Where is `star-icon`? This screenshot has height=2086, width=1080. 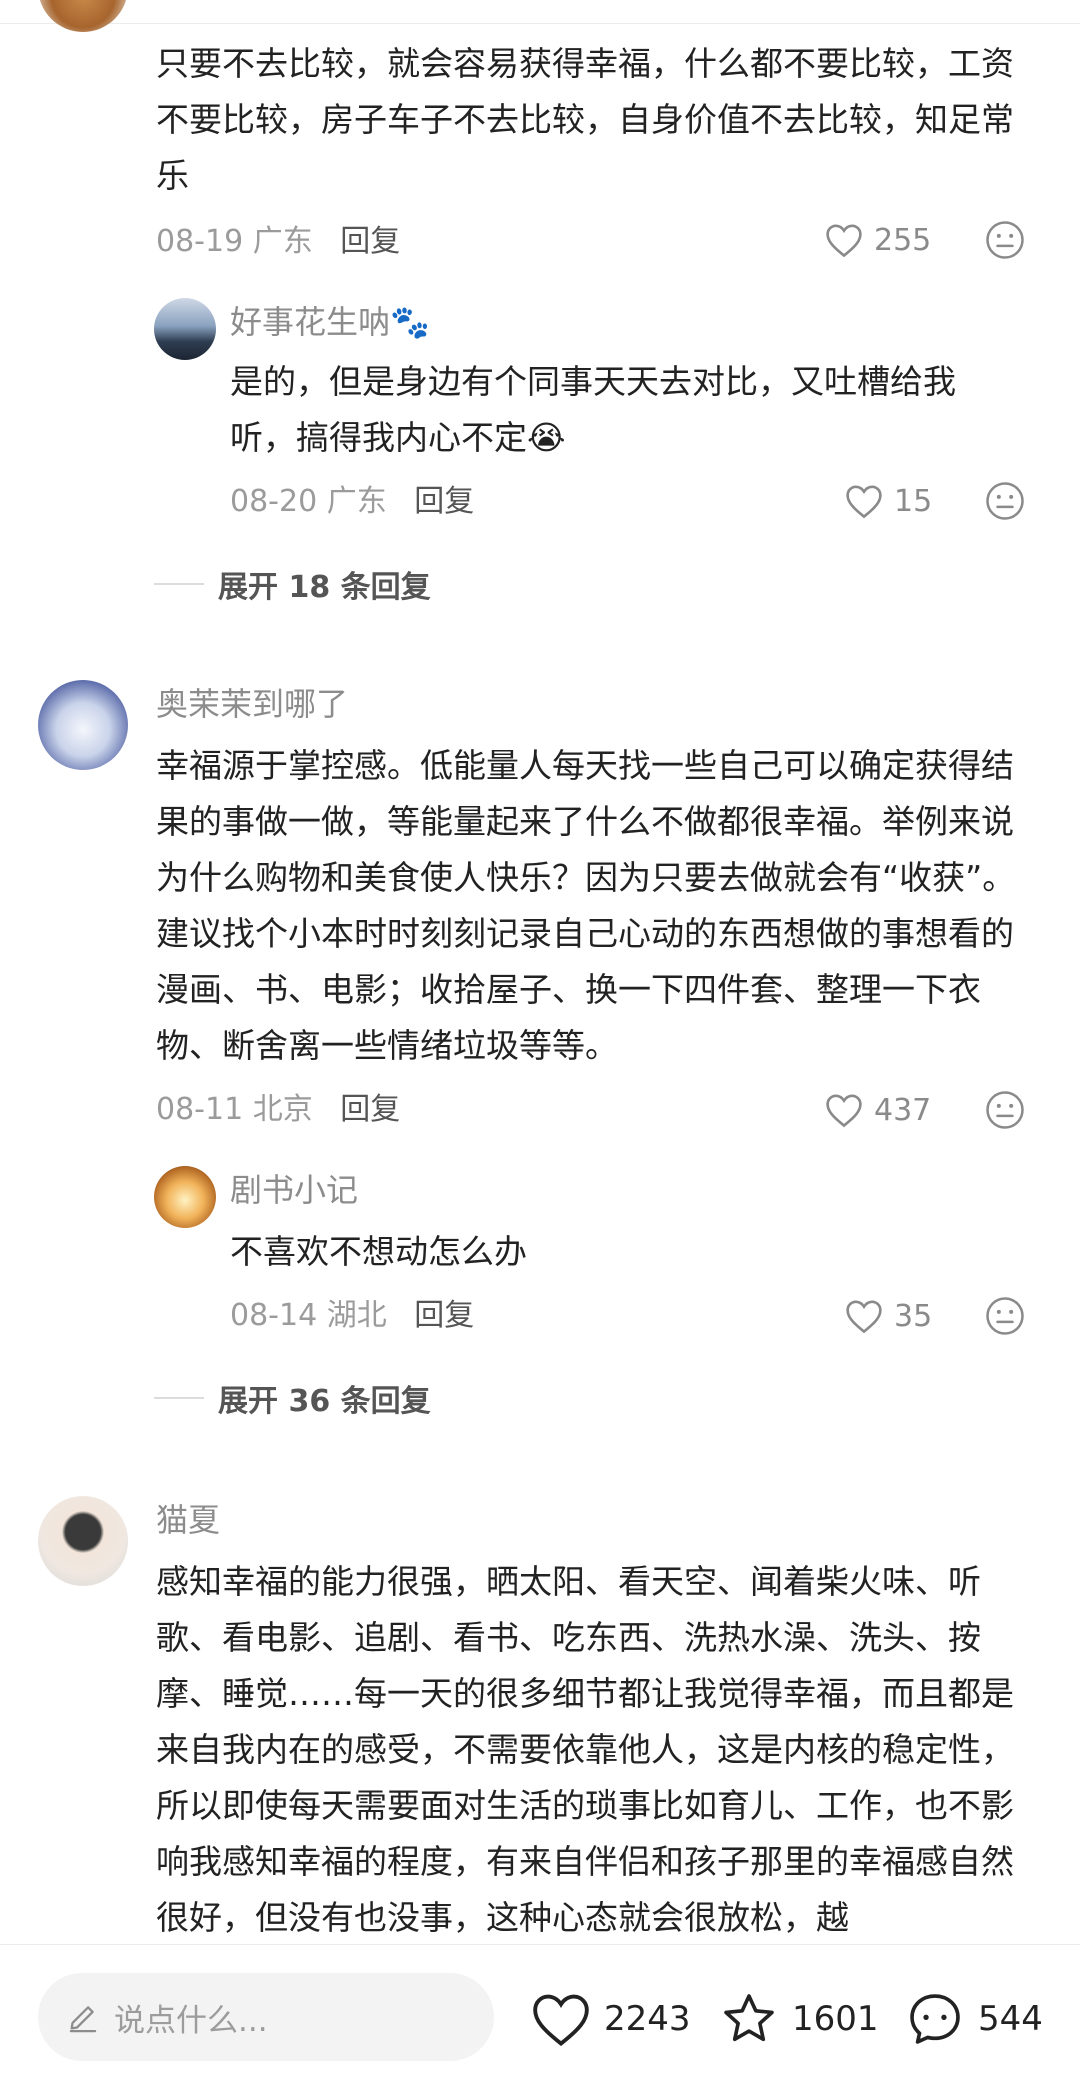
star-icon is located at coordinates (749, 2018).